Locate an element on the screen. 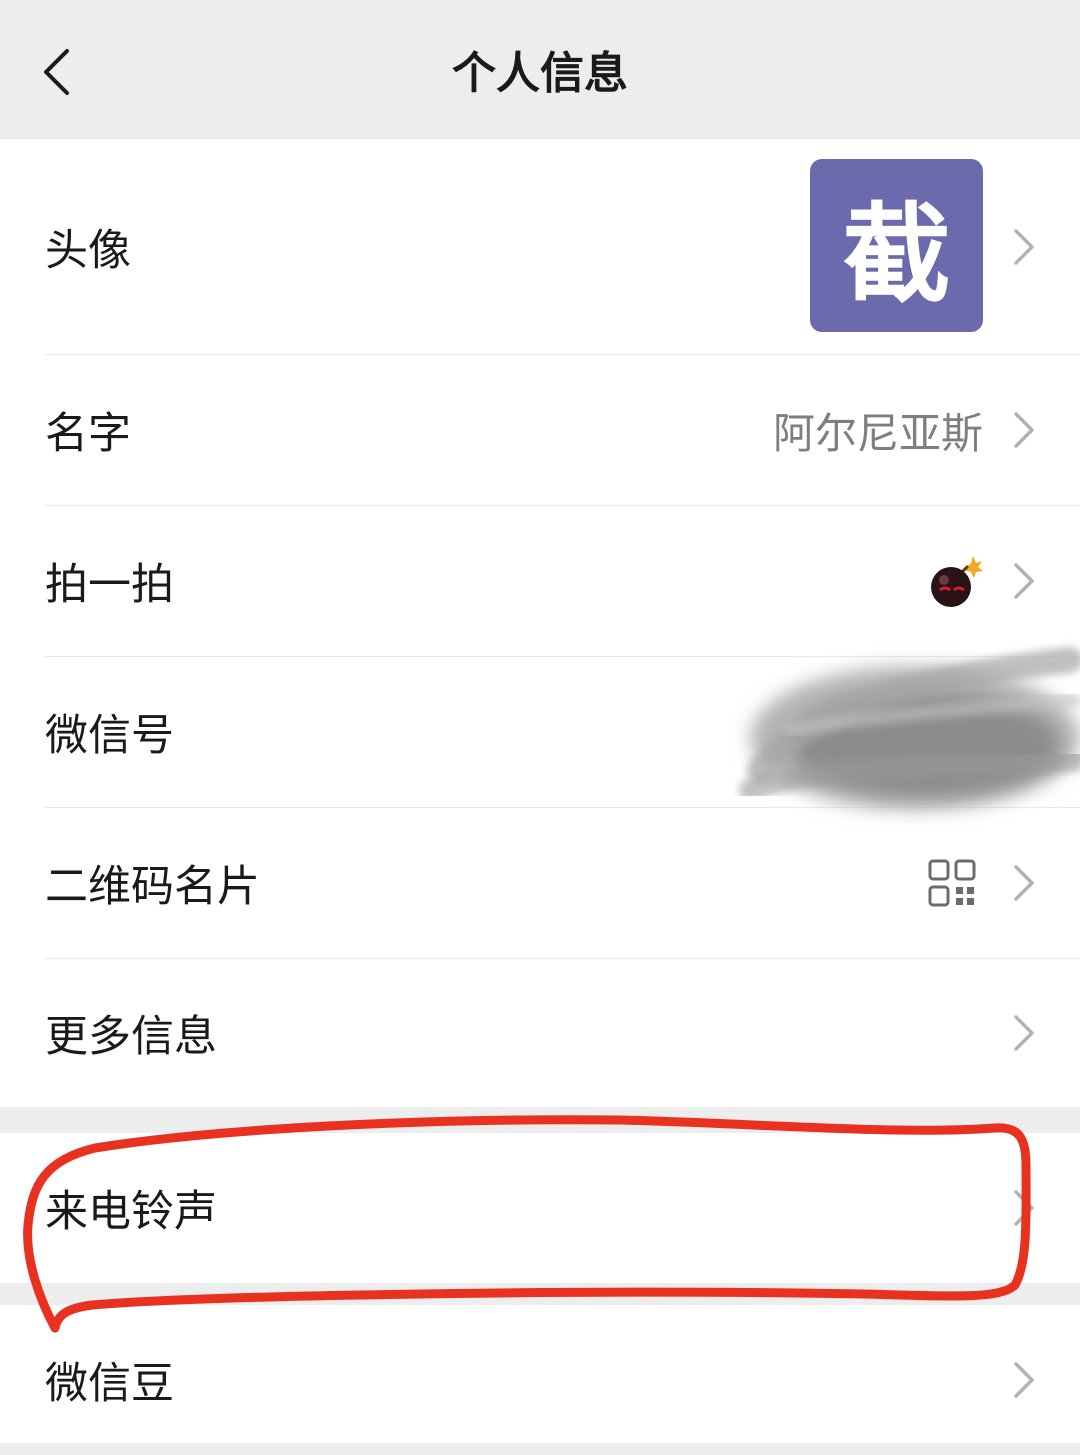  row-wechat-id: 微信号 is located at coordinates (540, 732).